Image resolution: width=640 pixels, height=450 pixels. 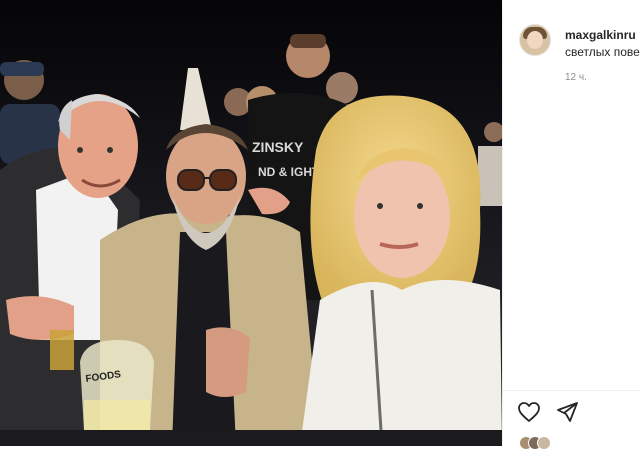 What do you see at coordinates (567, 412) in the screenshot?
I see `send-icon` at bounding box center [567, 412].